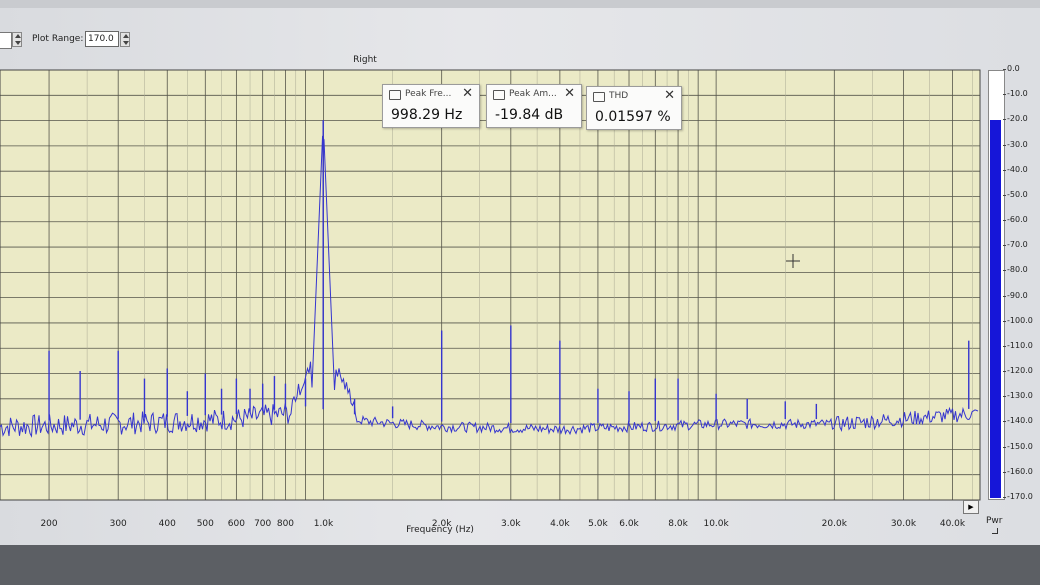 The width and height of the screenshot is (1040, 585). What do you see at coordinates (48, 524) in the screenshot?
I see `x-tick-label: 200` at bounding box center [48, 524].